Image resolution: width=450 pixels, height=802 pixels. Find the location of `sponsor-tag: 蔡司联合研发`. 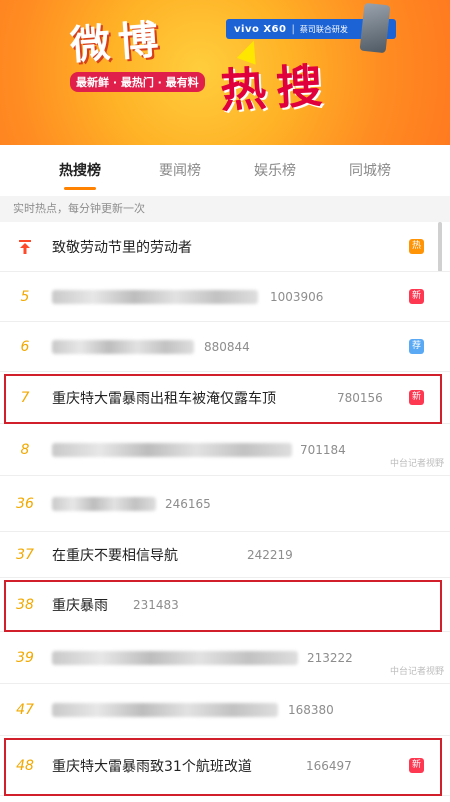

sponsor-tag: 蔡司联合研发 is located at coordinates (323, 29).